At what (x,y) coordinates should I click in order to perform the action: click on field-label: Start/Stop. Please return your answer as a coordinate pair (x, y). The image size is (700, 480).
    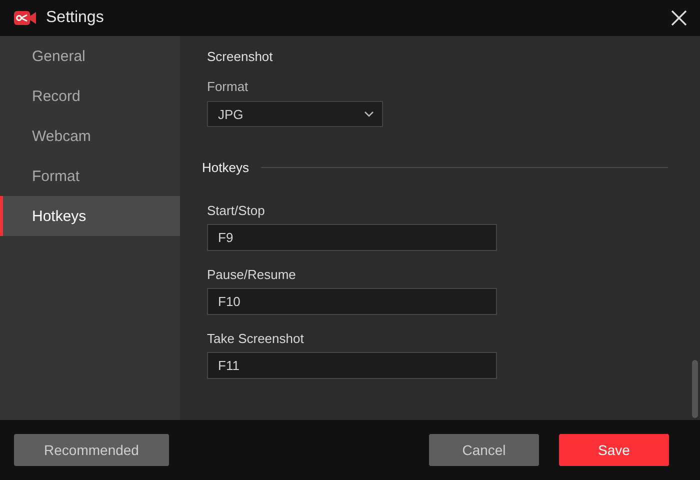
    Looking at the image, I should click on (236, 210).